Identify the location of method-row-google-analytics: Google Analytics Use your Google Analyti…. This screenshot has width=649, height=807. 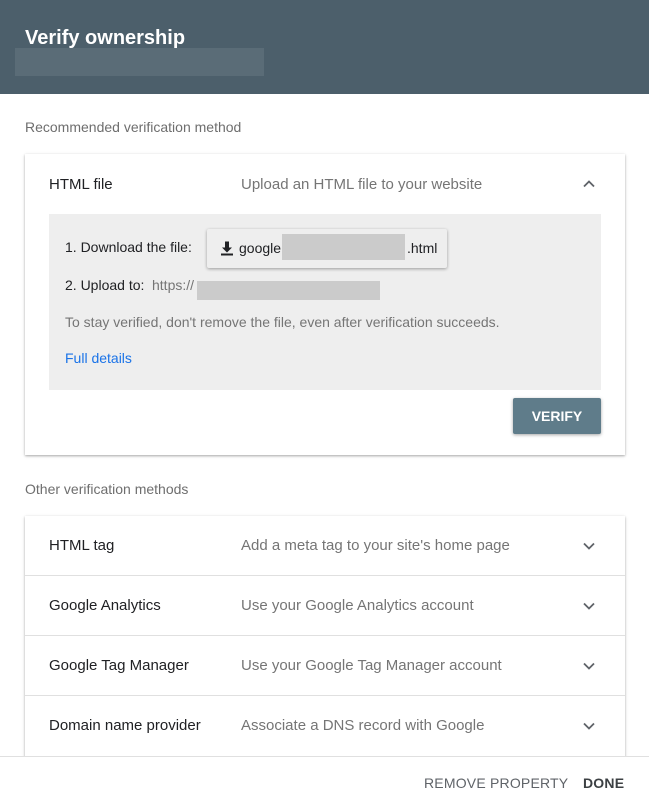
(325, 606).